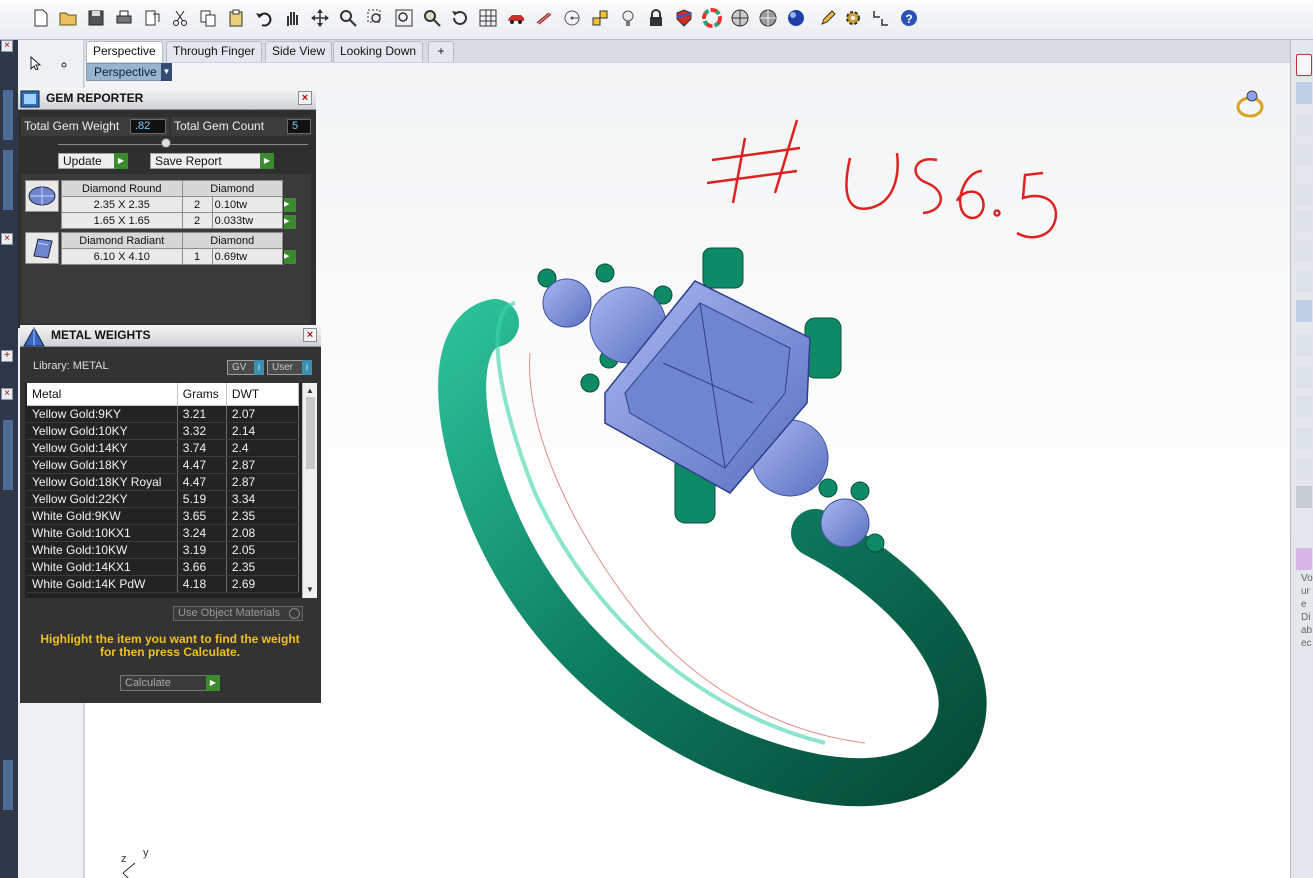  What do you see at coordinates (320, 18) in the screenshot?
I see `move-icon` at bounding box center [320, 18].